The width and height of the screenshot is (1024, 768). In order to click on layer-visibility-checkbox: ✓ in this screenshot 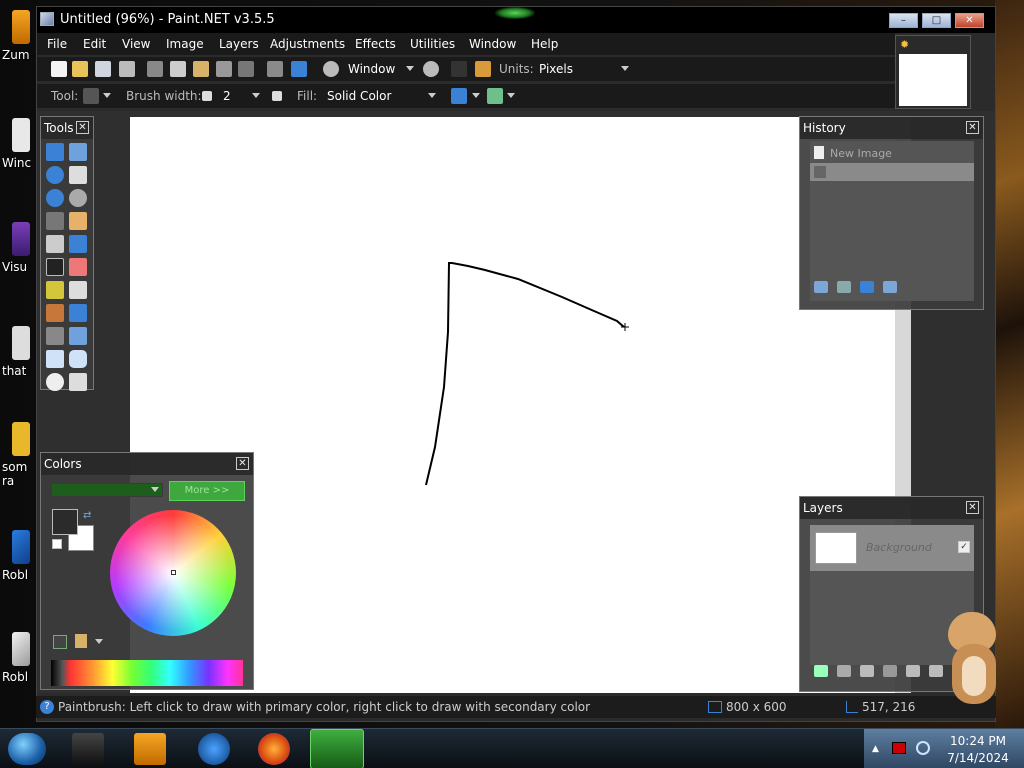, I will do `click(964, 547)`.